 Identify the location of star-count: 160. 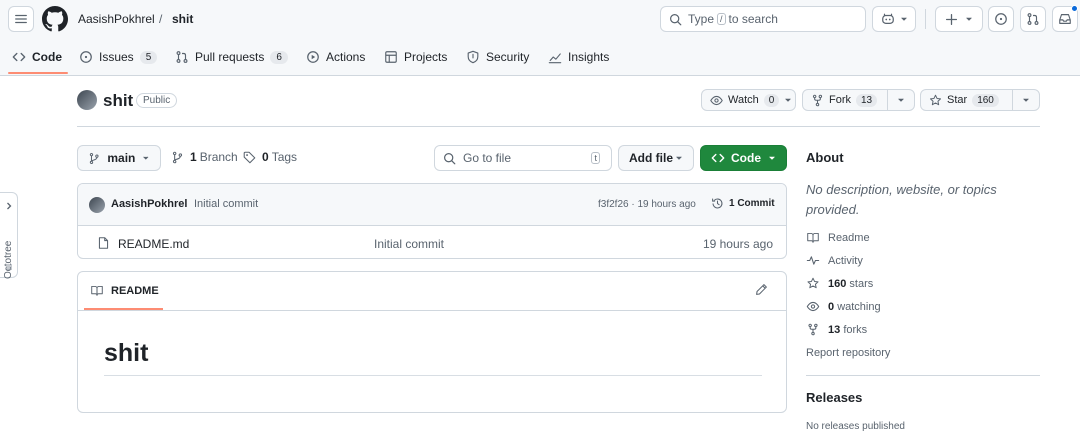
(985, 100).